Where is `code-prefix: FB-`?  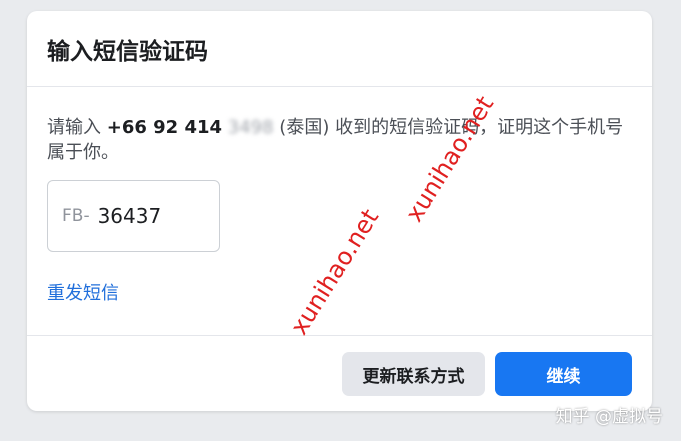 code-prefix: FB- is located at coordinates (76, 216).